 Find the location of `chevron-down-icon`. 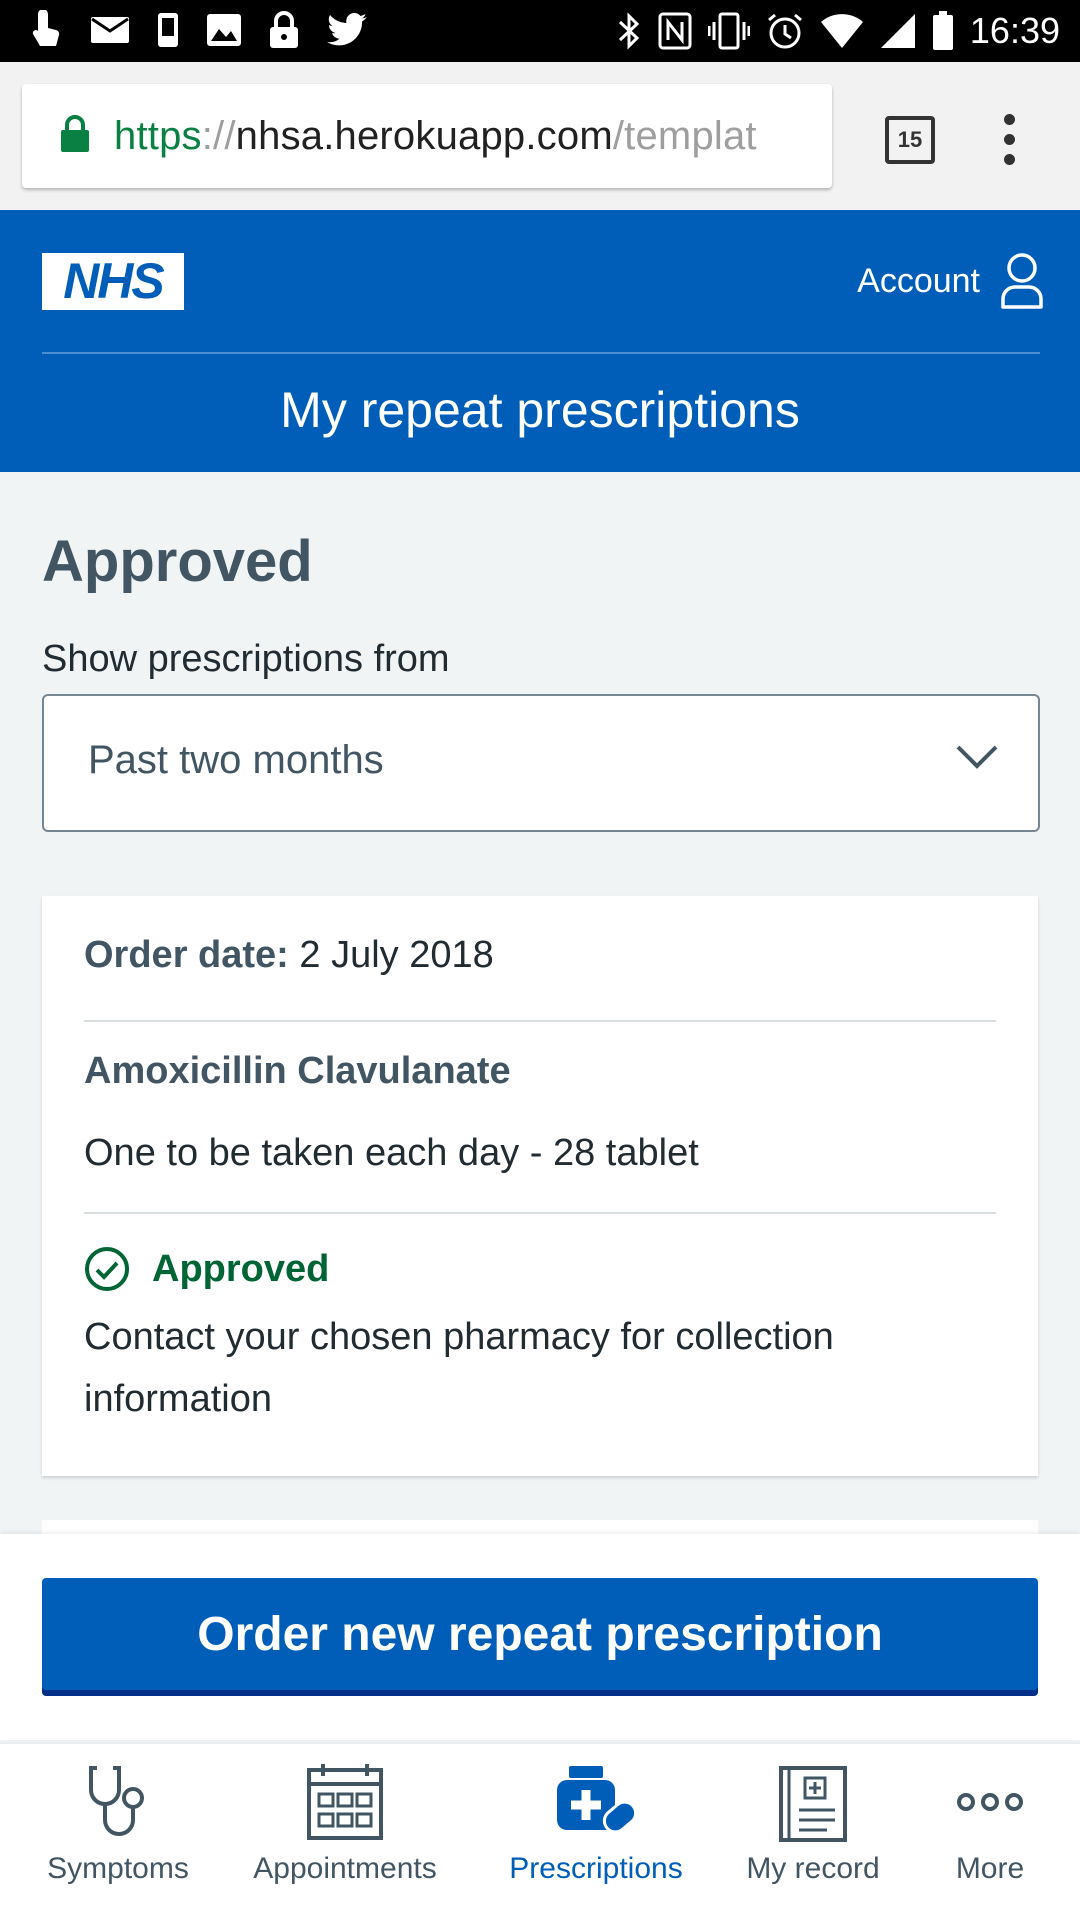

chevron-down-icon is located at coordinates (977, 757).